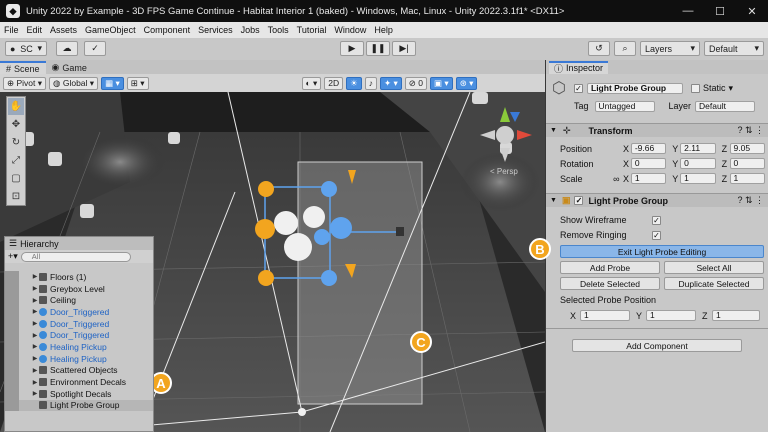  I want to click on menu-services: Services, so click(215, 30).